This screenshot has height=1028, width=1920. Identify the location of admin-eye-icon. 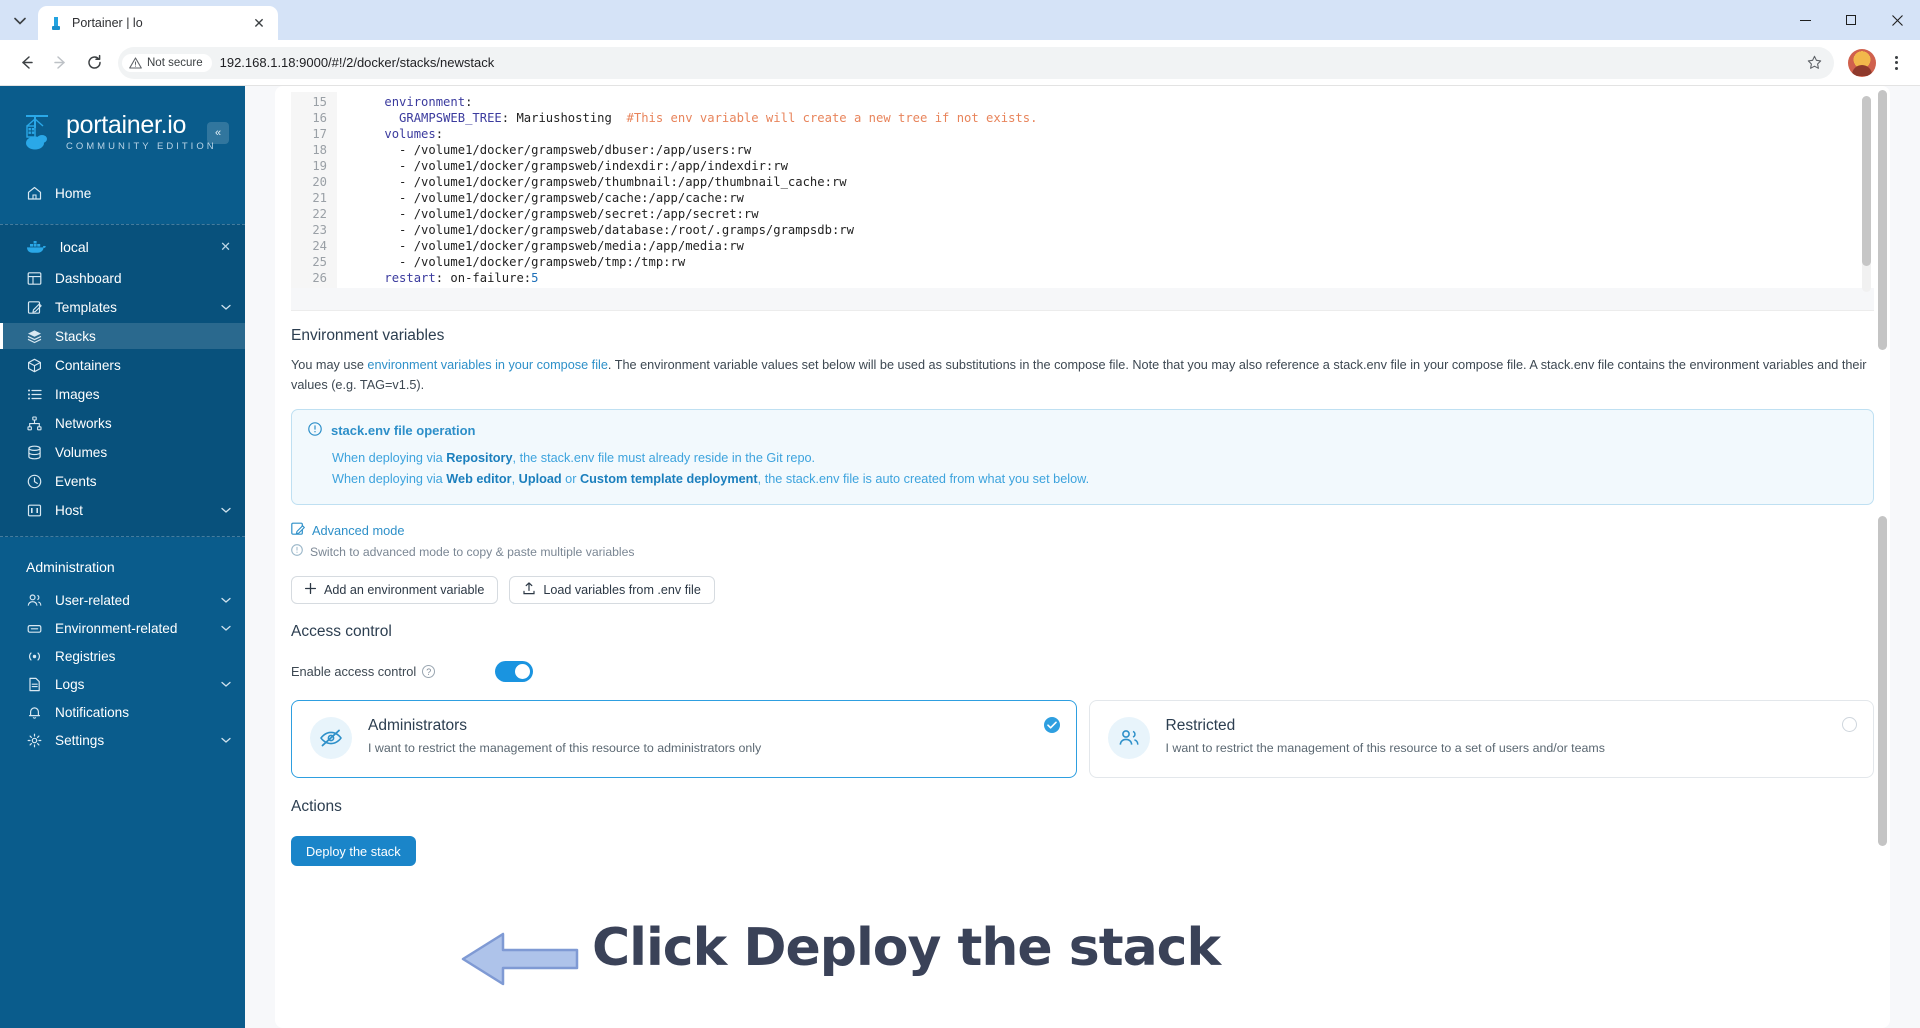
(331, 738).